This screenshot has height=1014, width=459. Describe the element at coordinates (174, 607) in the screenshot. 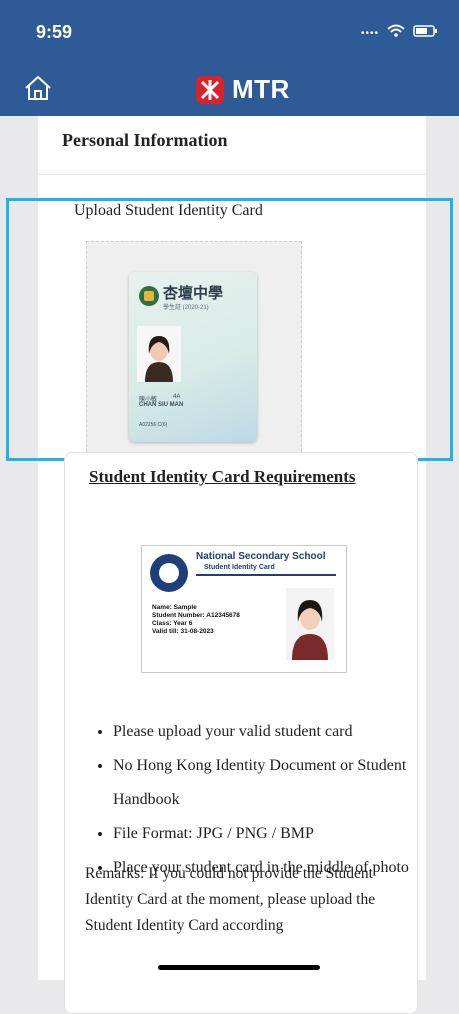

I see `sample-name: Name: Sample` at that location.